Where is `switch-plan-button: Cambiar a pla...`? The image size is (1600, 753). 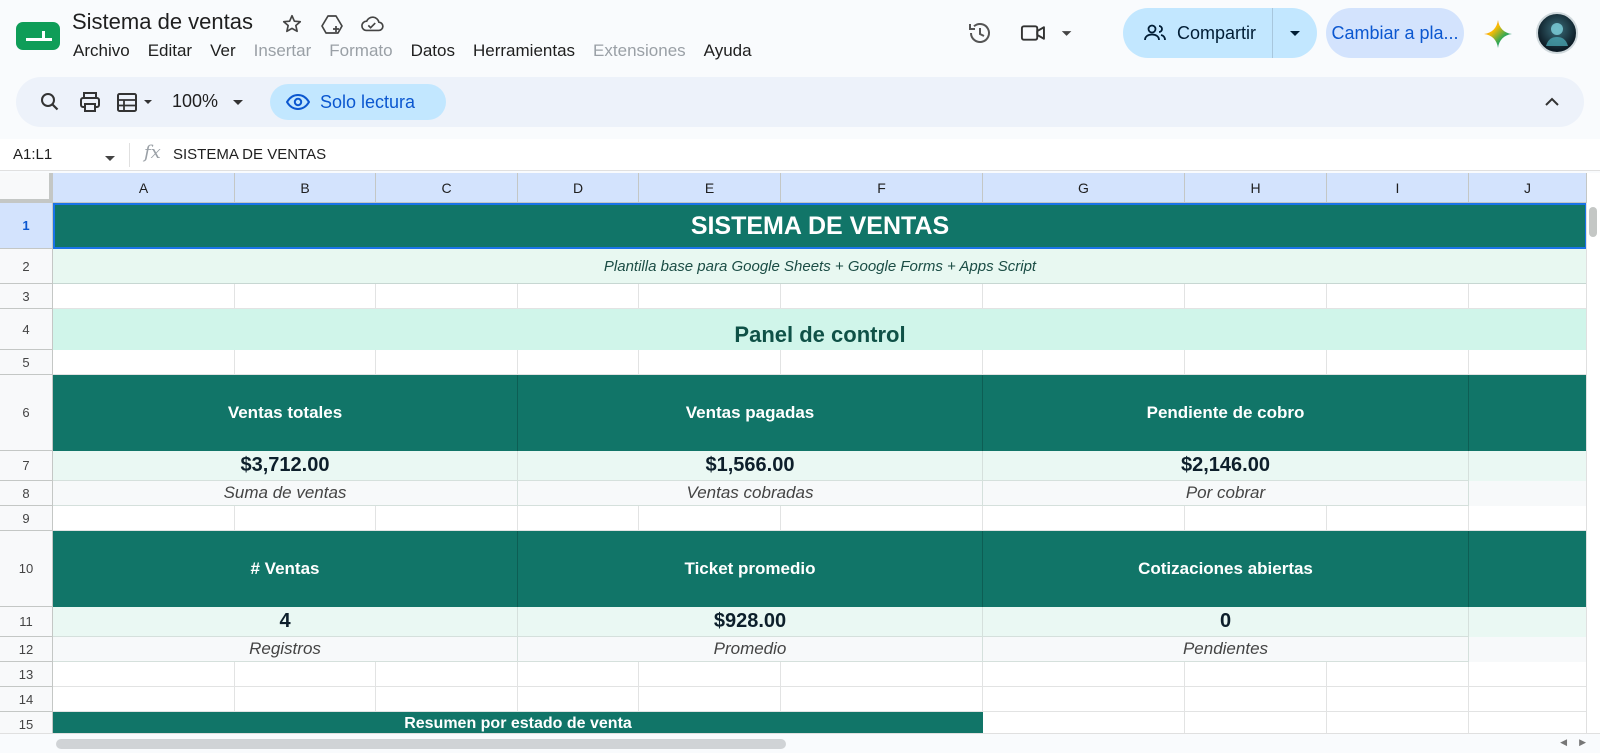 switch-plan-button: Cambiar a pla... is located at coordinates (1395, 33).